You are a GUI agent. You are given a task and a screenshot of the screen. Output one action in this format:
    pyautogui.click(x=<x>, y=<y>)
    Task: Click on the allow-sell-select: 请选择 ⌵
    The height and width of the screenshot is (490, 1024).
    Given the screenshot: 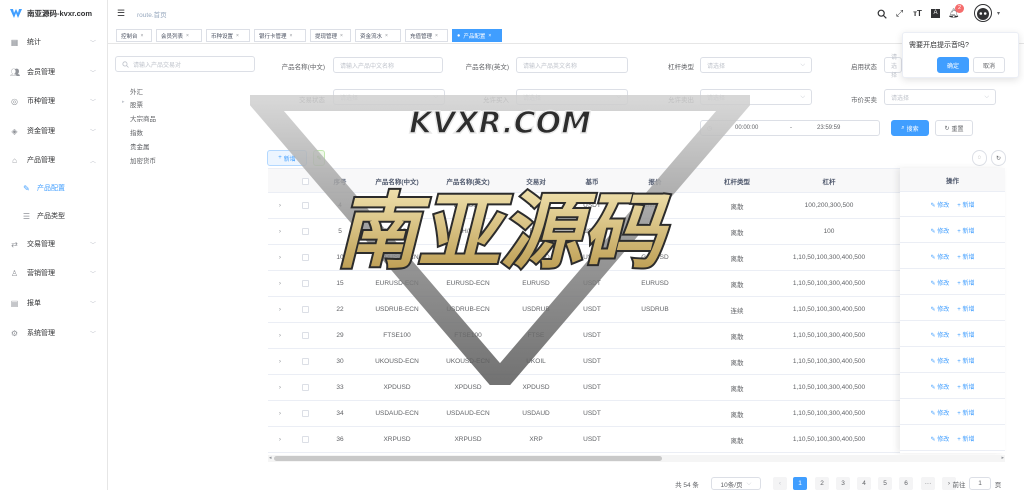 What is the action you would take?
    pyautogui.click(x=756, y=97)
    